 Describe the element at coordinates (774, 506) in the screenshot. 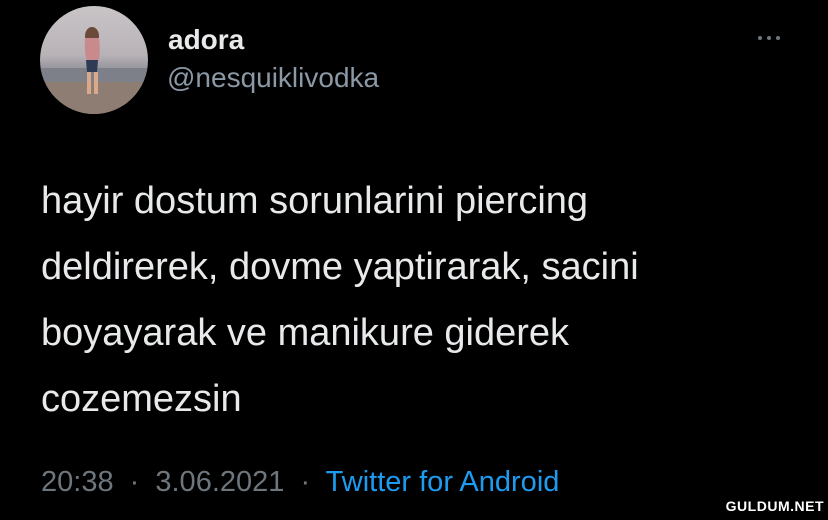

I see `watermark: GULDUM.NET` at that location.